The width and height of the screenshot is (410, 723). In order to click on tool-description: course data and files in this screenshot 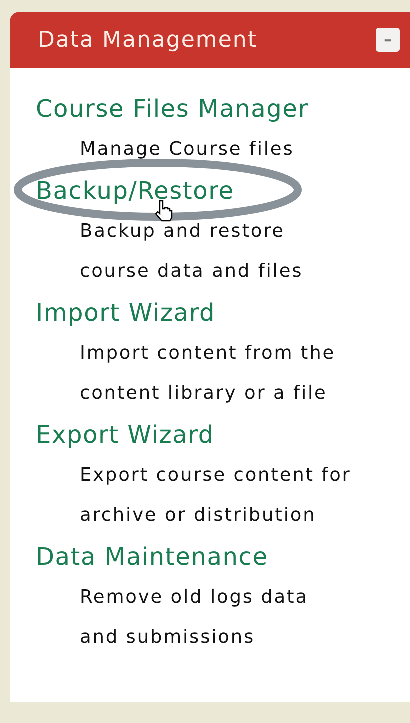, I will do `click(192, 272)`.